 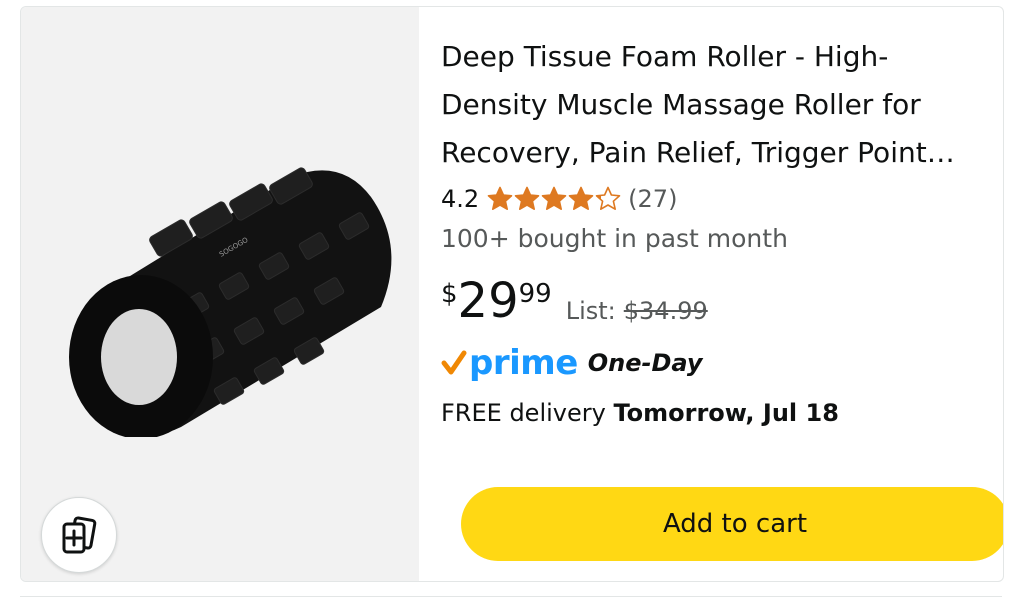 What do you see at coordinates (732, 524) in the screenshot?
I see `add-to-cart-button: Add to cart` at bounding box center [732, 524].